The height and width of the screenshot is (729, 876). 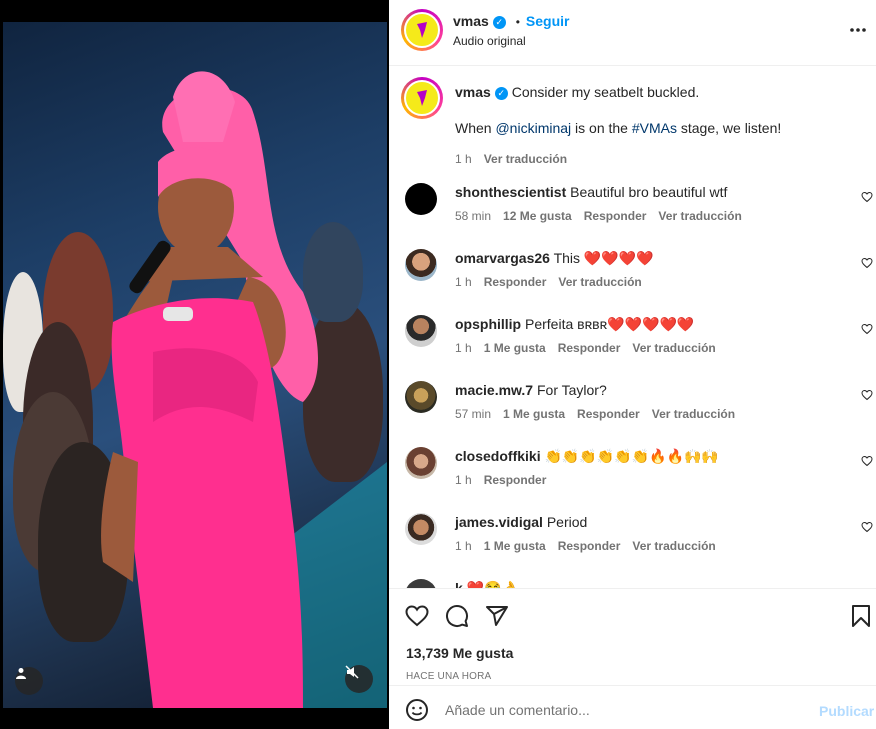 What do you see at coordinates (571, 390) in the screenshot?
I see `comment-text: For Taylor?` at bounding box center [571, 390].